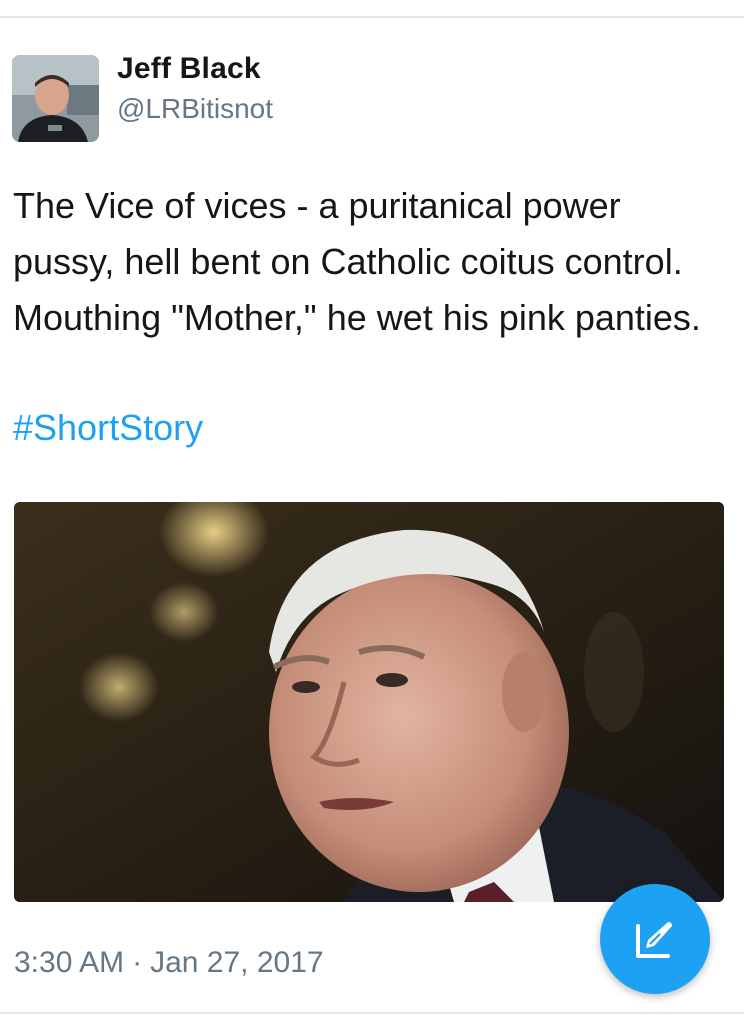 The image size is (744, 1027). What do you see at coordinates (372, 17) in the screenshot?
I see `top-divider` at bounding box center [372, 17].